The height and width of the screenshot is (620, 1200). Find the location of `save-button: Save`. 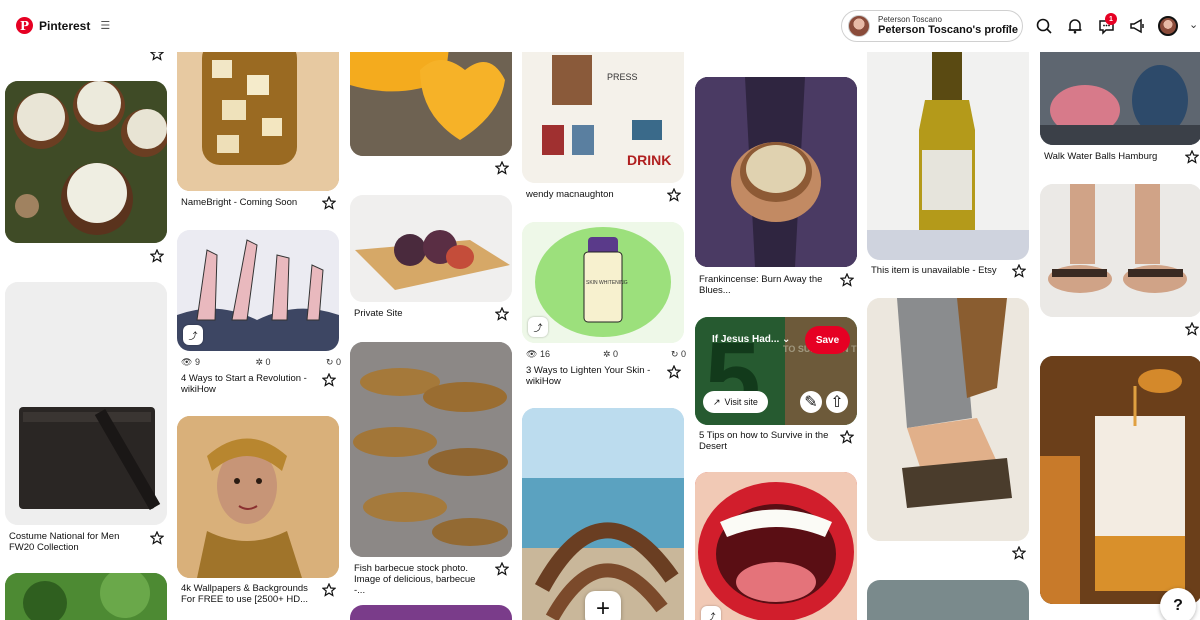

save-button: Save is located at coordinates (827, 340).